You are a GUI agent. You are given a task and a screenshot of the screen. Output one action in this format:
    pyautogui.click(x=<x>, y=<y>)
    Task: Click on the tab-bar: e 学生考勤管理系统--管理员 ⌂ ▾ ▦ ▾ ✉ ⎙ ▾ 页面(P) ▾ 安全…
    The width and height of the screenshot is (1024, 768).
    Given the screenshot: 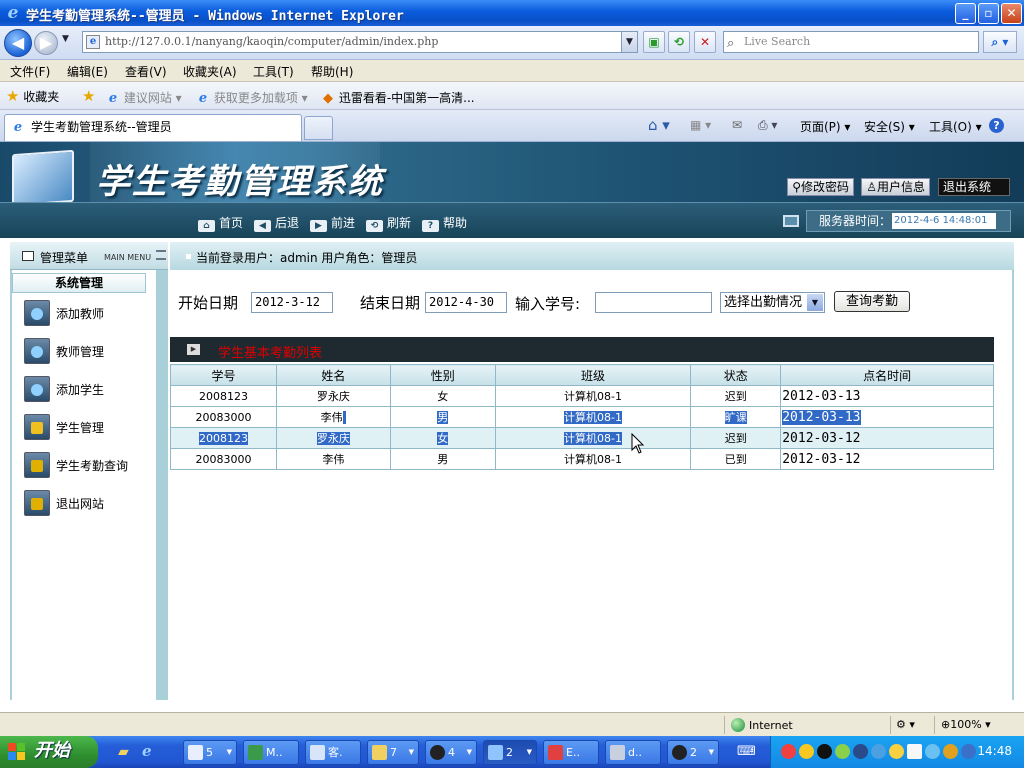 What is the action you would take?
    pyautogui.click(x=512, y=126)
    